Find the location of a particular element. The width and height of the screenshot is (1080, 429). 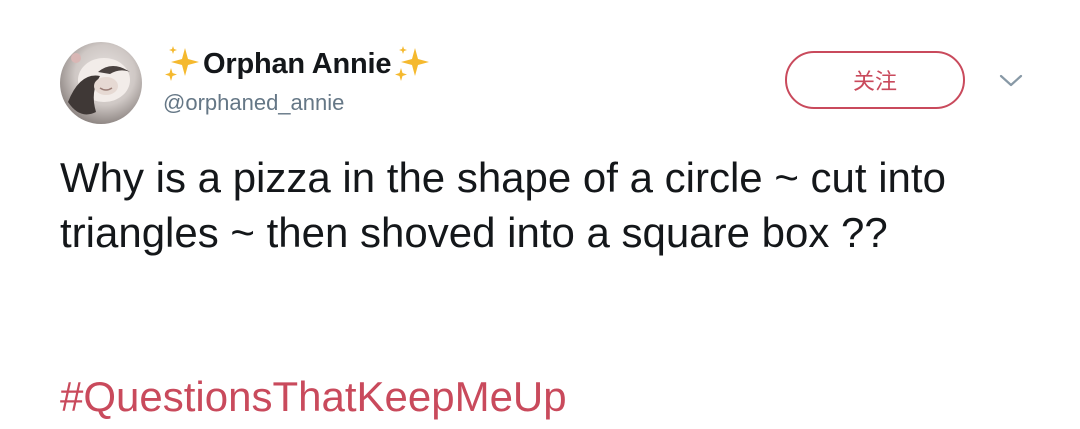

user-name-row: Orphan Annie is located at coordinates (297, 64).